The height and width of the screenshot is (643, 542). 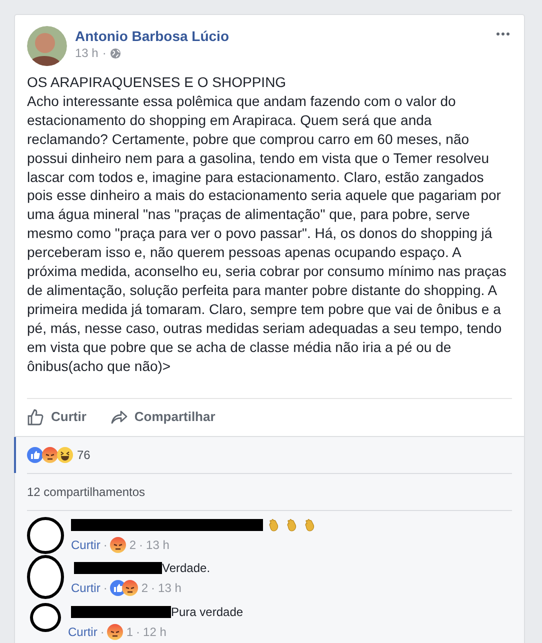 What do you see at coordinates (130, 632) in the screenshot?
I see `comment-reaction-count: 1` at bounding box center [130, 632].